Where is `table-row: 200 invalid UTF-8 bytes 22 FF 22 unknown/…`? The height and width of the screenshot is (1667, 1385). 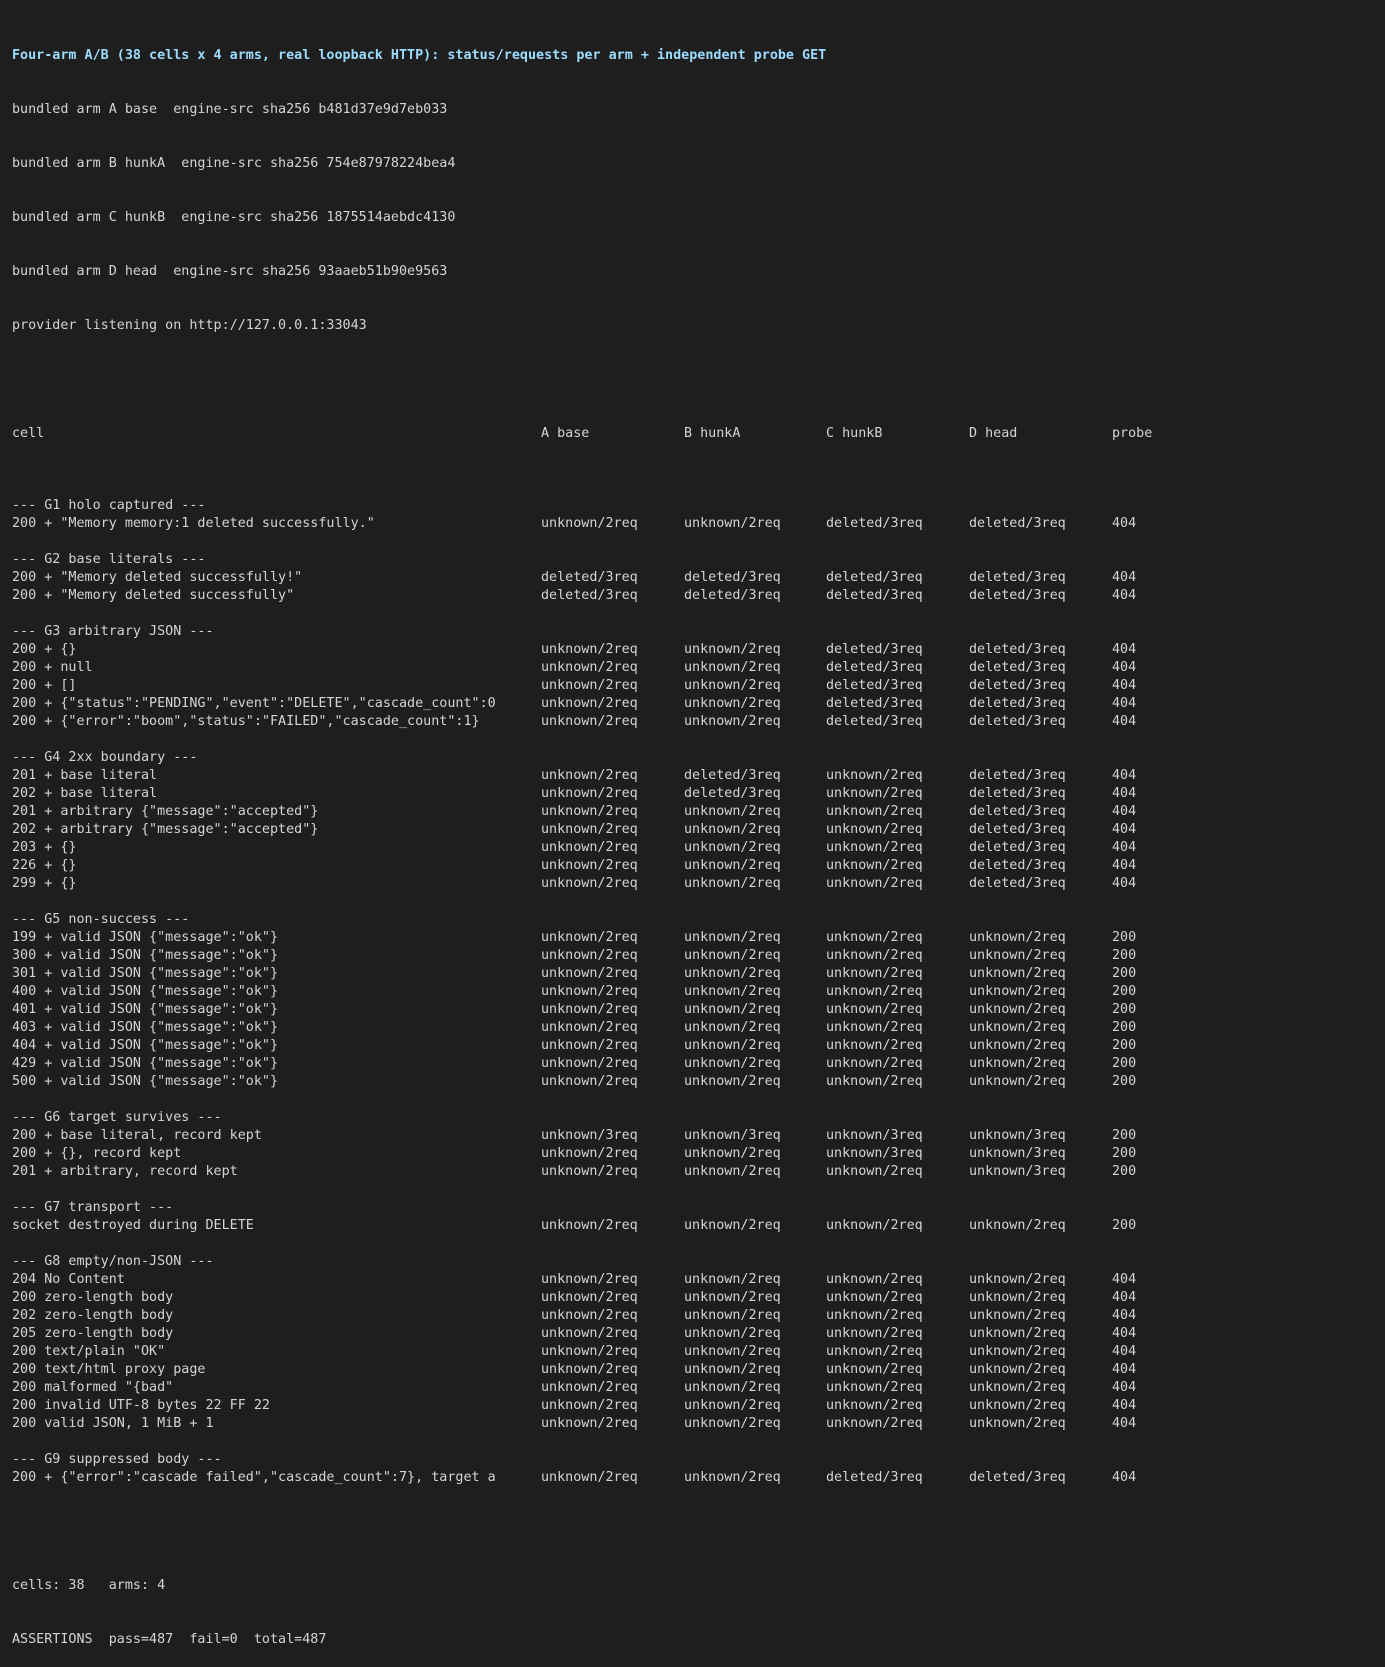 table-row: 200 invalid UTF-8 bytes 22 FF 22 unknown/… is located at coordinates (692, 1406).